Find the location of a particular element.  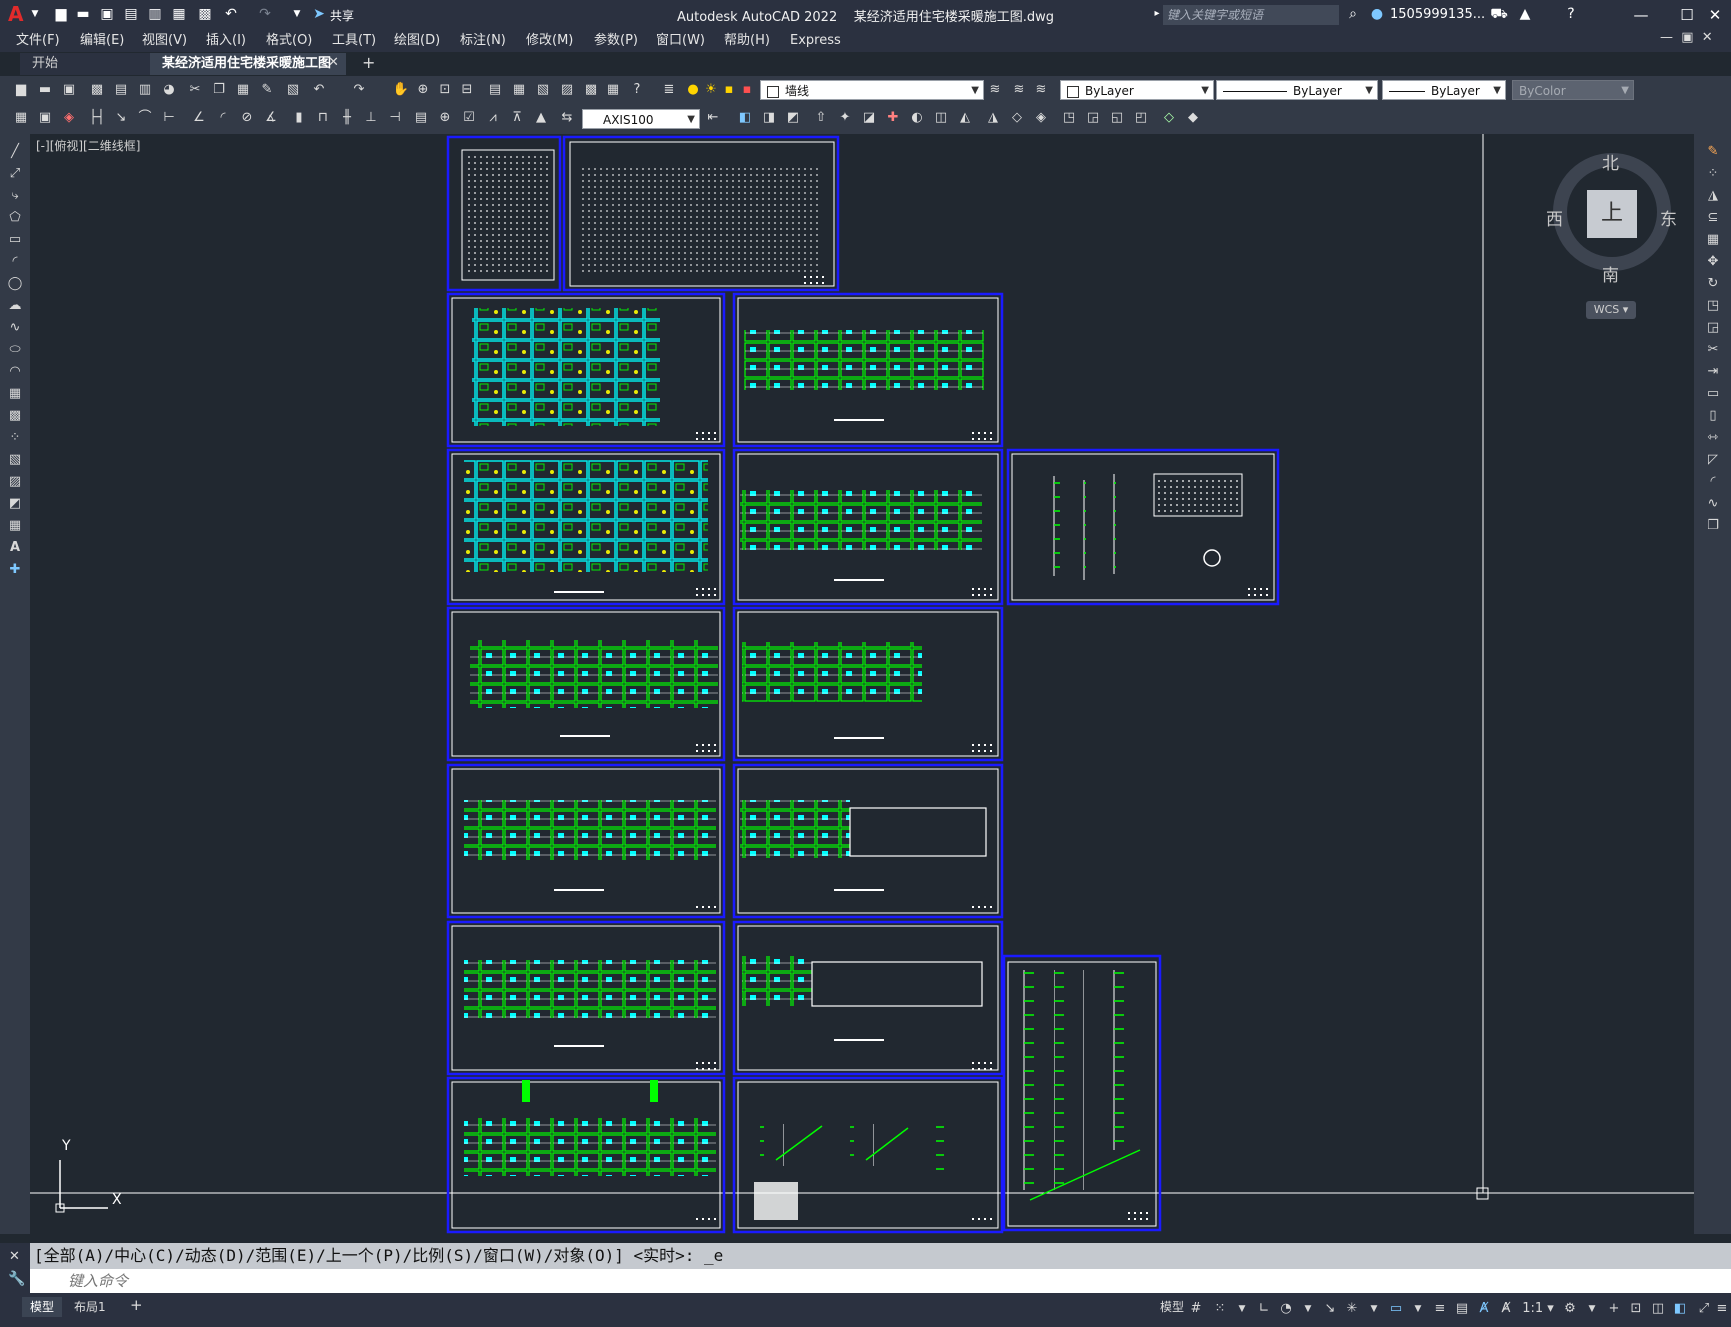

array-icon: ▦ is located at coordinates (1713, 240).